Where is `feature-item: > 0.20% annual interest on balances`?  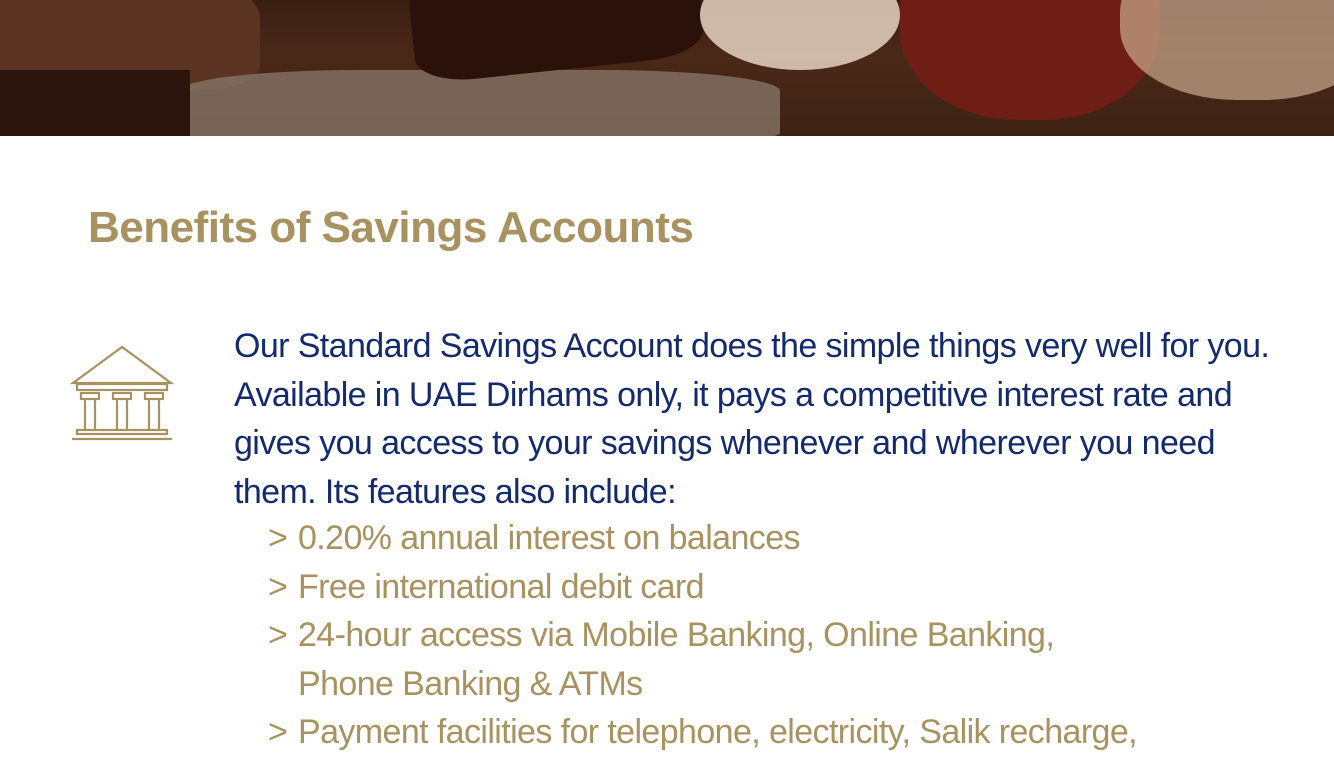
feature-item: > 0.20% annual interest on balances is located at coordinates (768, 538).